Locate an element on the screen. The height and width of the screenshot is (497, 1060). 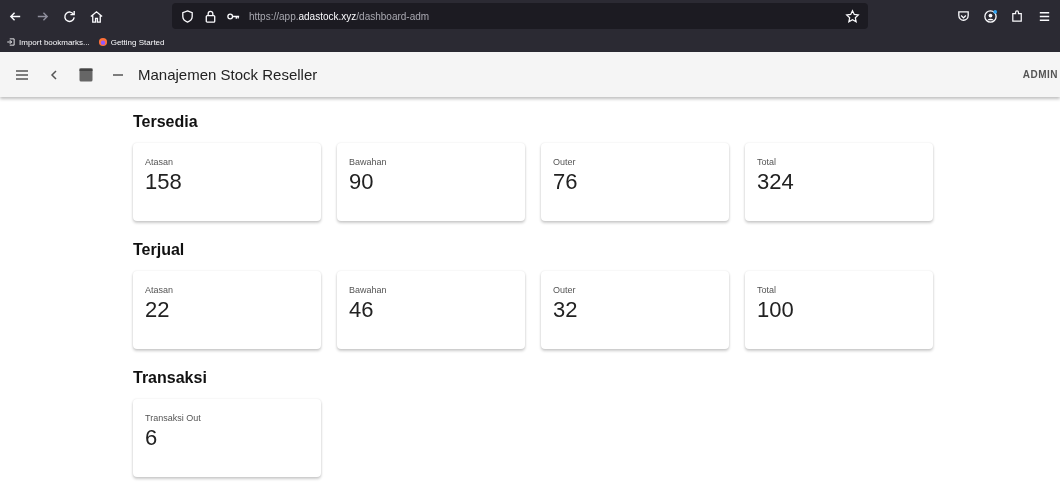
stat-value: 158 is located at coordinates (164, 182).